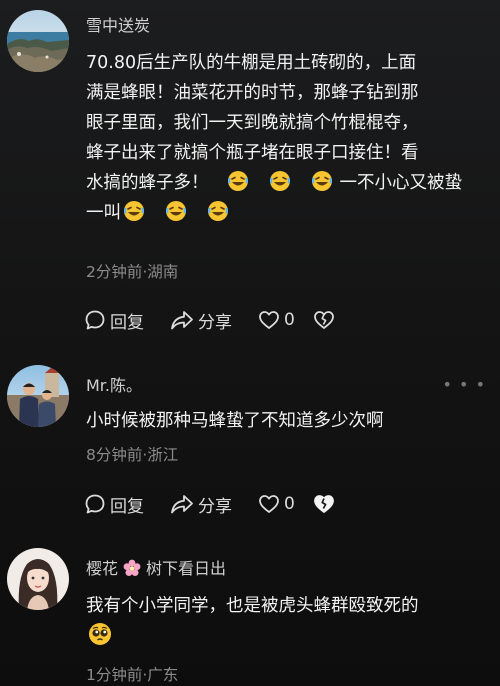 This screenshot has height=686, width=500. I want to click on username-text: 树下看日出, so click(186, 568).